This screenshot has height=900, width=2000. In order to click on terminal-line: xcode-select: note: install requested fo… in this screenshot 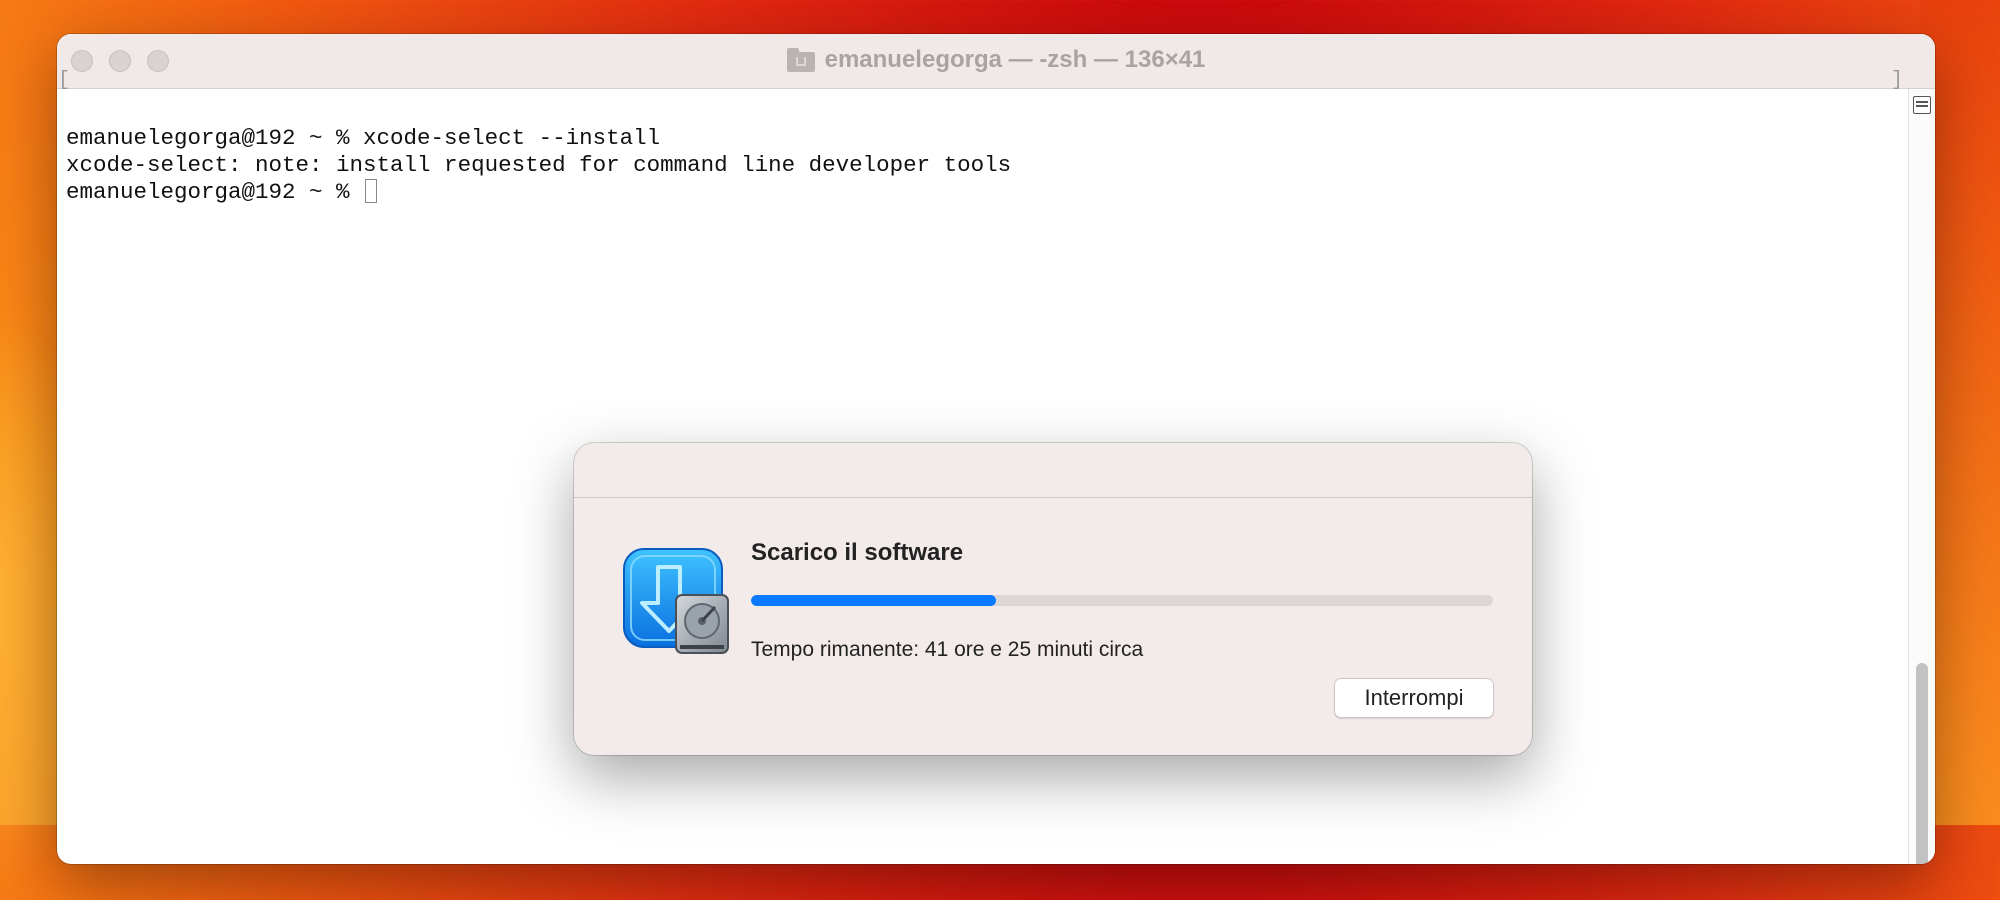, I will do `click(539, 165)`.